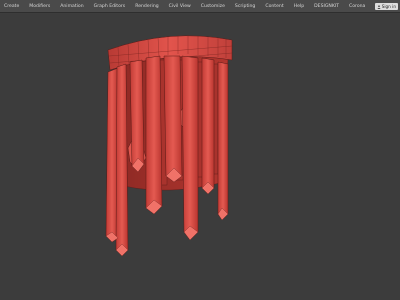 The width and height of the screenshot is (400, 300). Describe the element at coordinates (70, 6) in the screenshot. I see `menu-animation: Animation` at that location.